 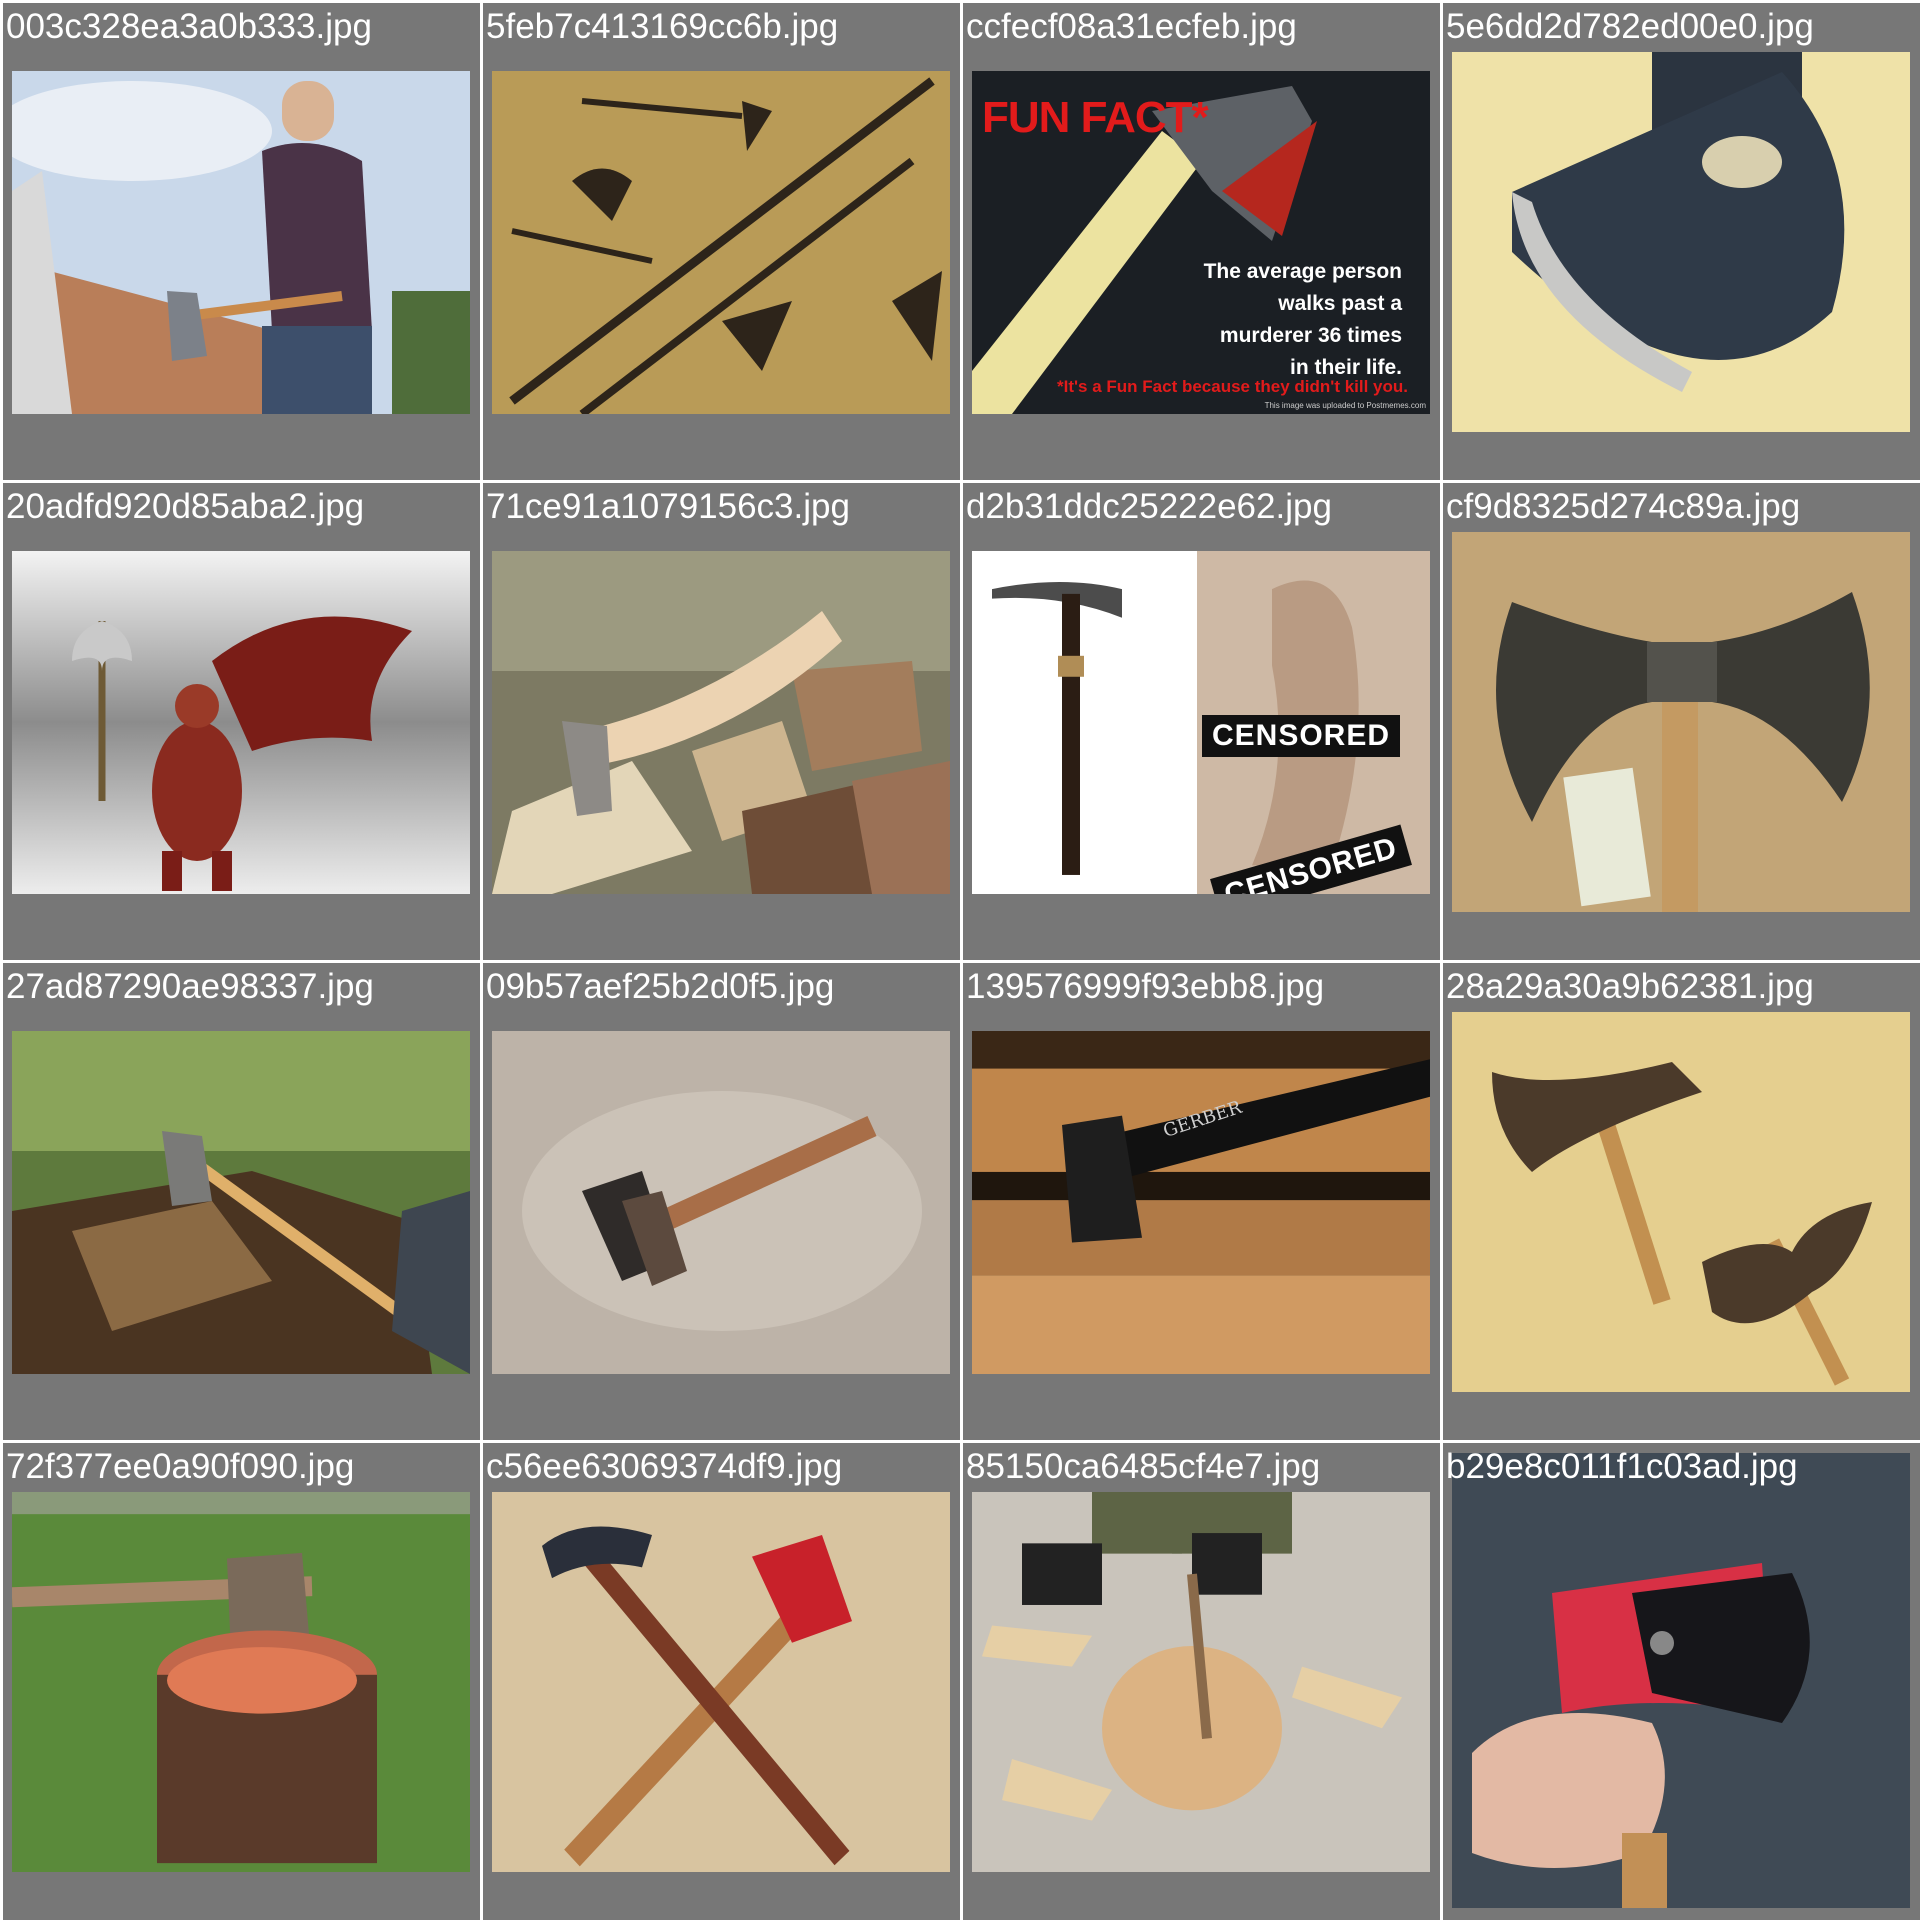 What do you see at coordinates (668, 506) in the screenshot?
I see `tile-filename: 71ce91a1079156c3.jpg` at bounding box center [668, 506].